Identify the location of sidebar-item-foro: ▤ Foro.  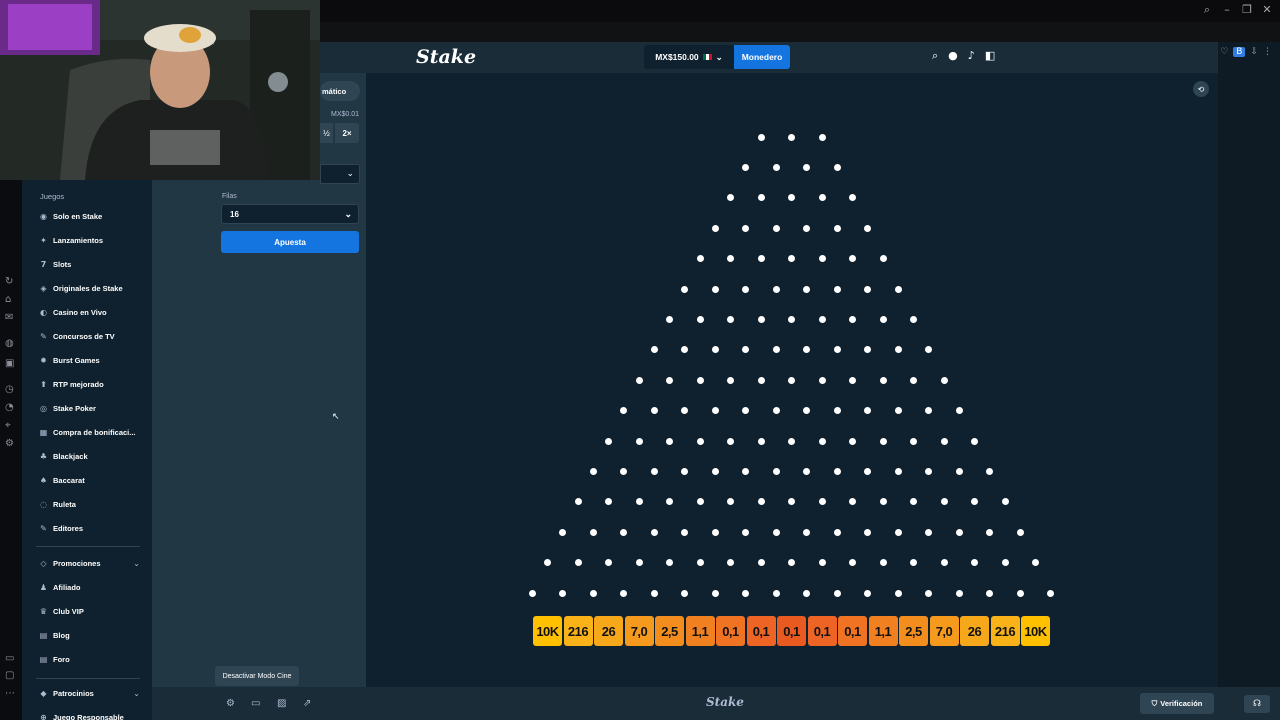
(95, 659).